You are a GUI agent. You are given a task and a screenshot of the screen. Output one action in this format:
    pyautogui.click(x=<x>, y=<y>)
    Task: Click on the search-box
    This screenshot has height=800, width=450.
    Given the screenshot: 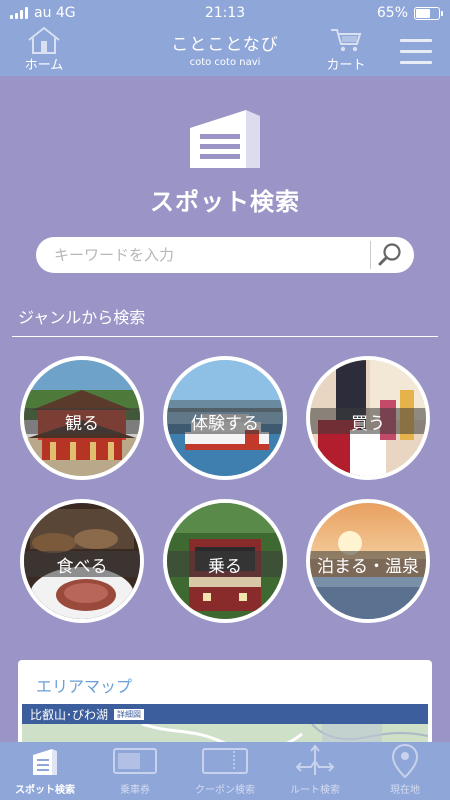 What is the action you would take?
    pyautogui.click(x=225, y=255)
    